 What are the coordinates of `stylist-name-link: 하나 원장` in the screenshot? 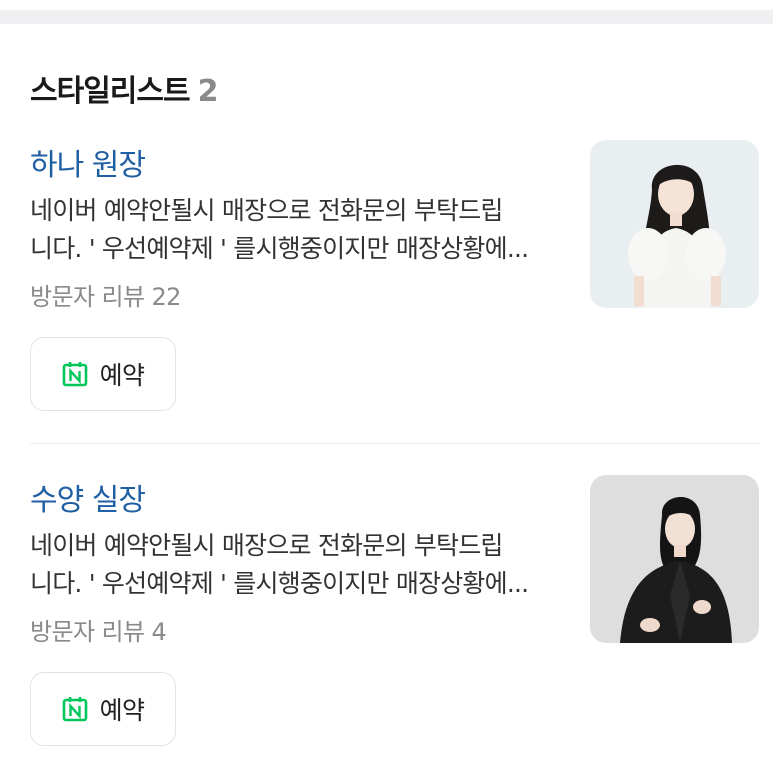 It's located at (88, 162).